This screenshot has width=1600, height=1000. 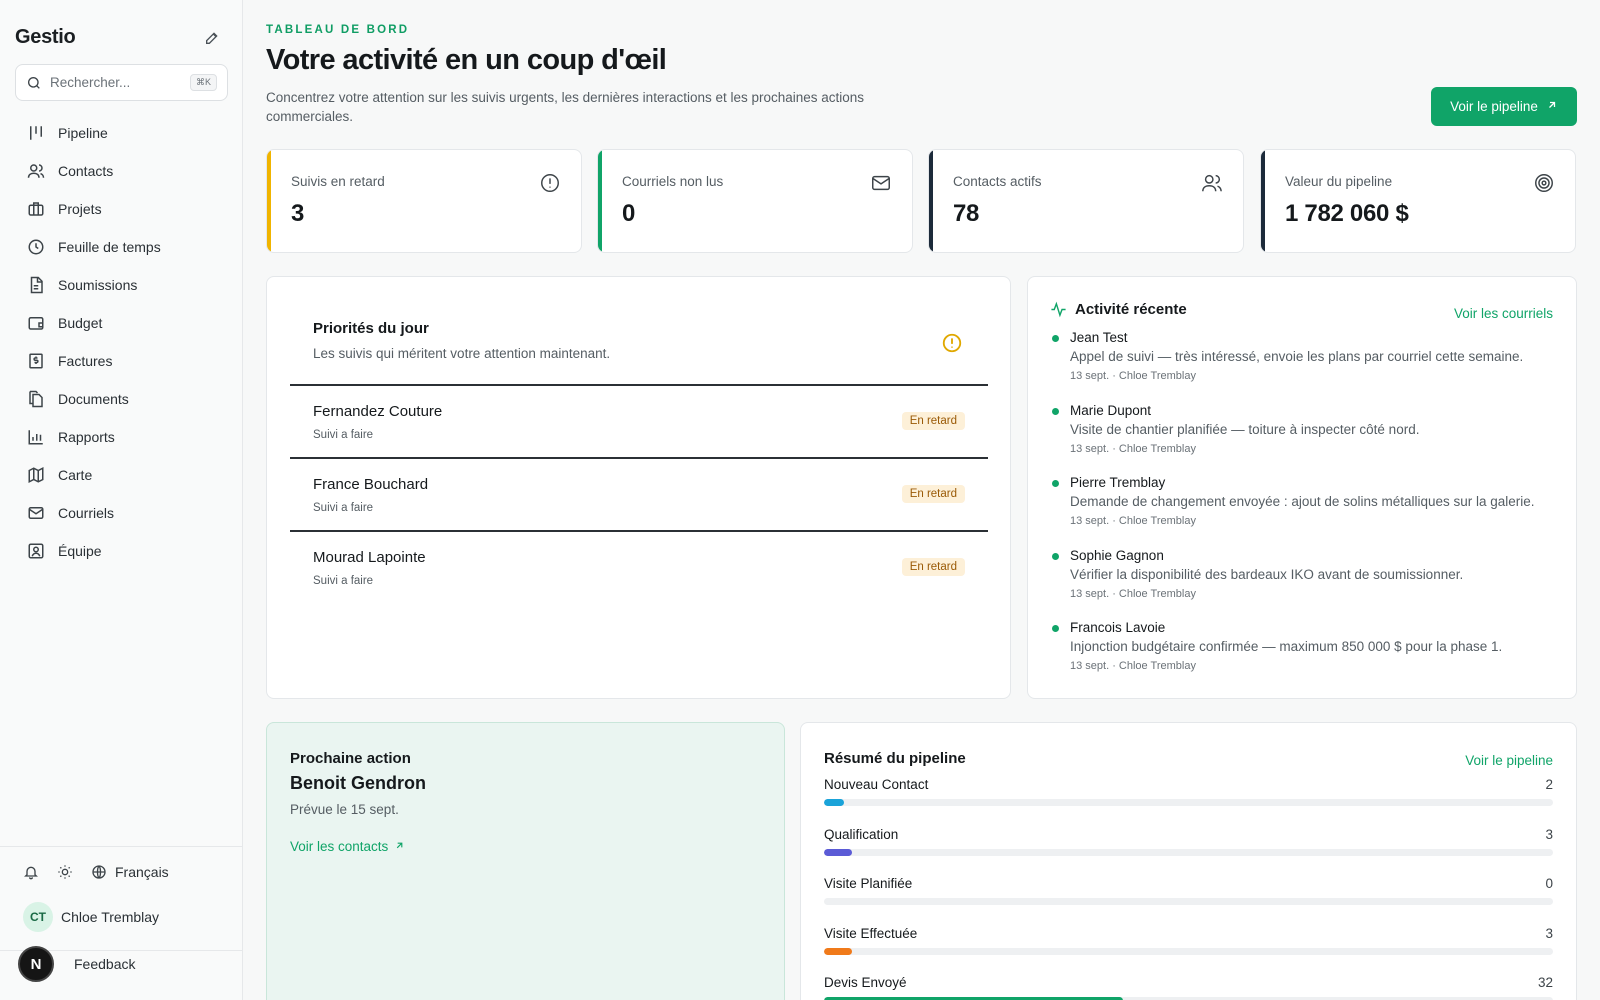 What do you see at coordinates (871, 933) in the screenshot?
I see `stage-label: Visite Effectuée` at bounding box center [871, 933].